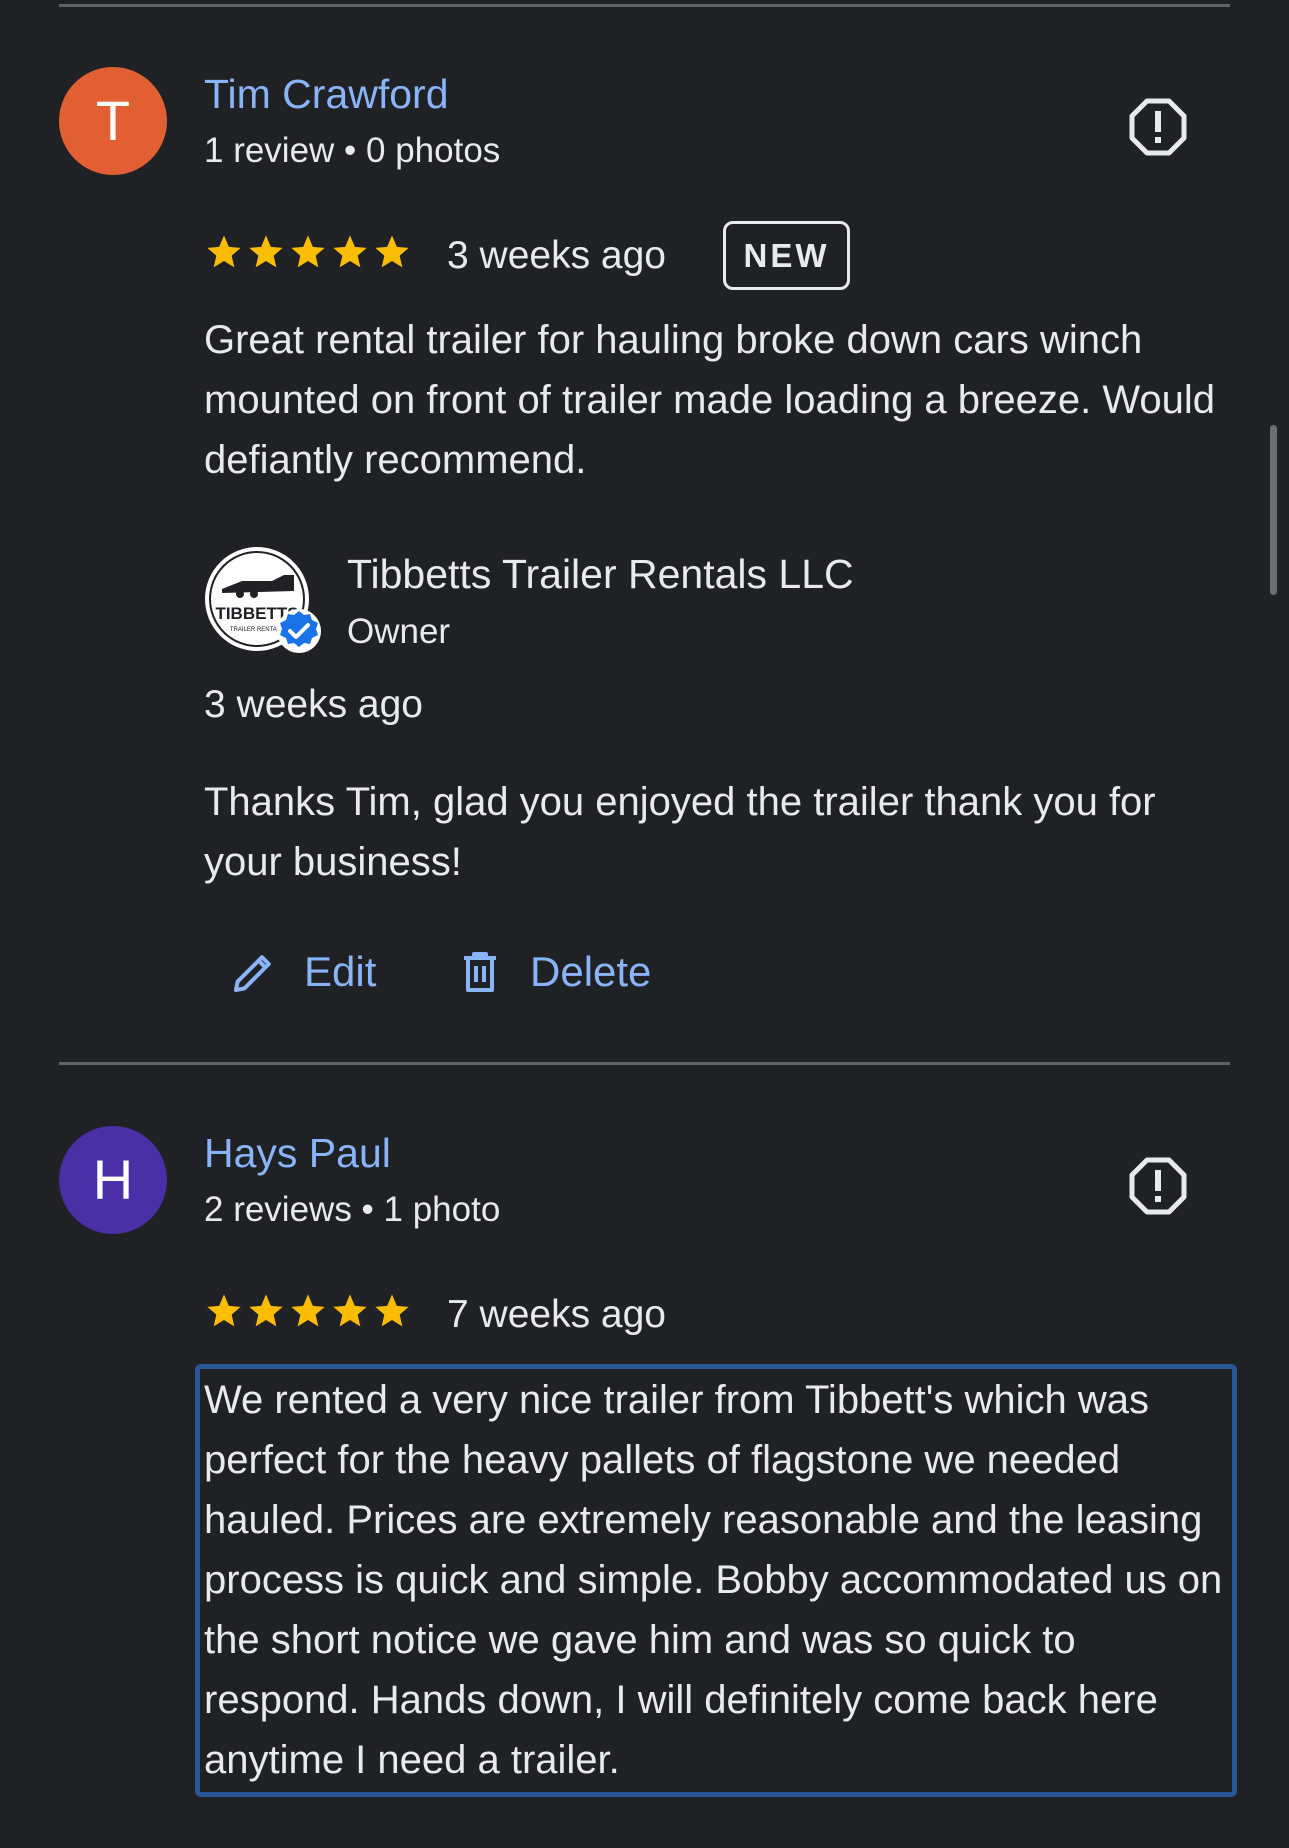 Image resolution: width=1289 pixels, height=1848 pixels. I want to click on top-divider, so click(644, 5).